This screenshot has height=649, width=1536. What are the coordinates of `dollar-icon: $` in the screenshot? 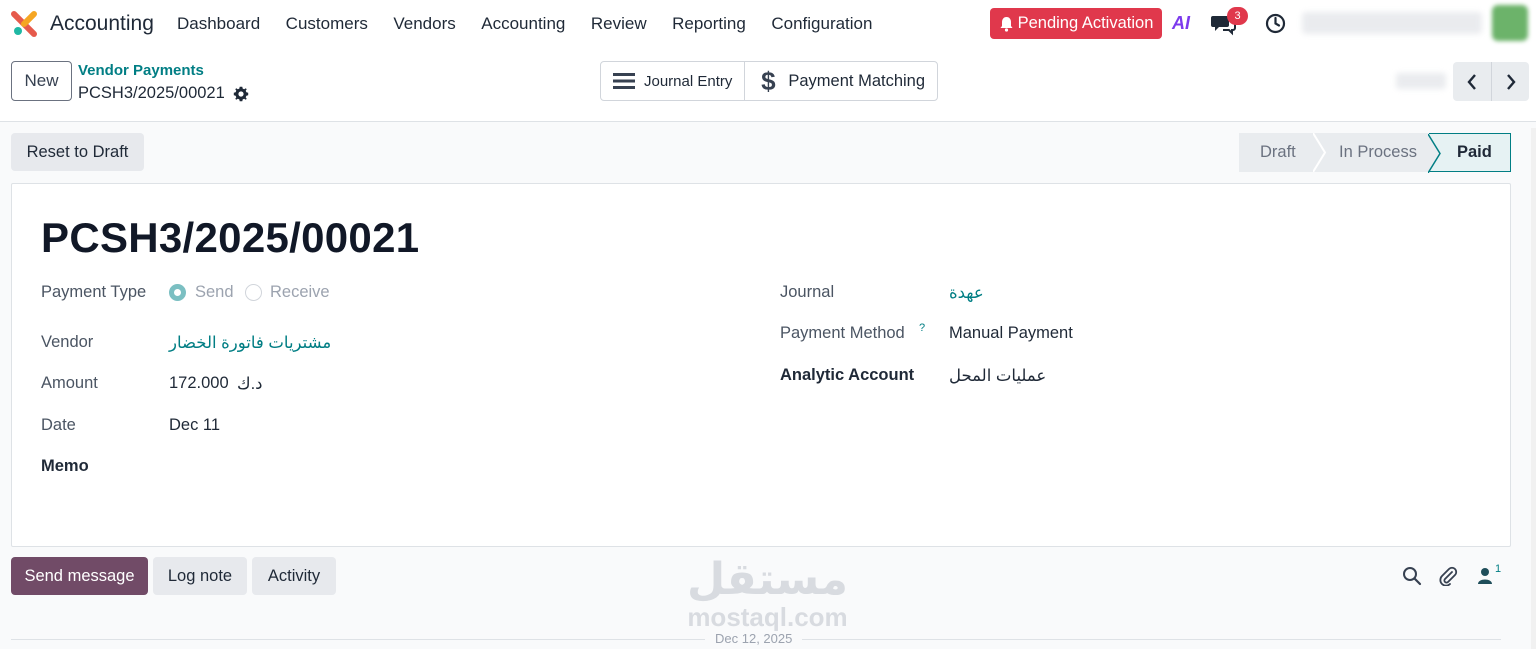 It's located at (768, 80).